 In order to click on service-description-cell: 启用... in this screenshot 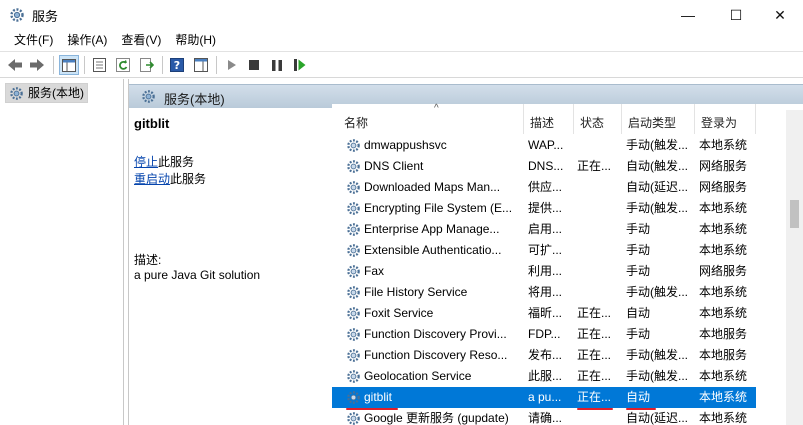, I will do `click(545, 229)`.